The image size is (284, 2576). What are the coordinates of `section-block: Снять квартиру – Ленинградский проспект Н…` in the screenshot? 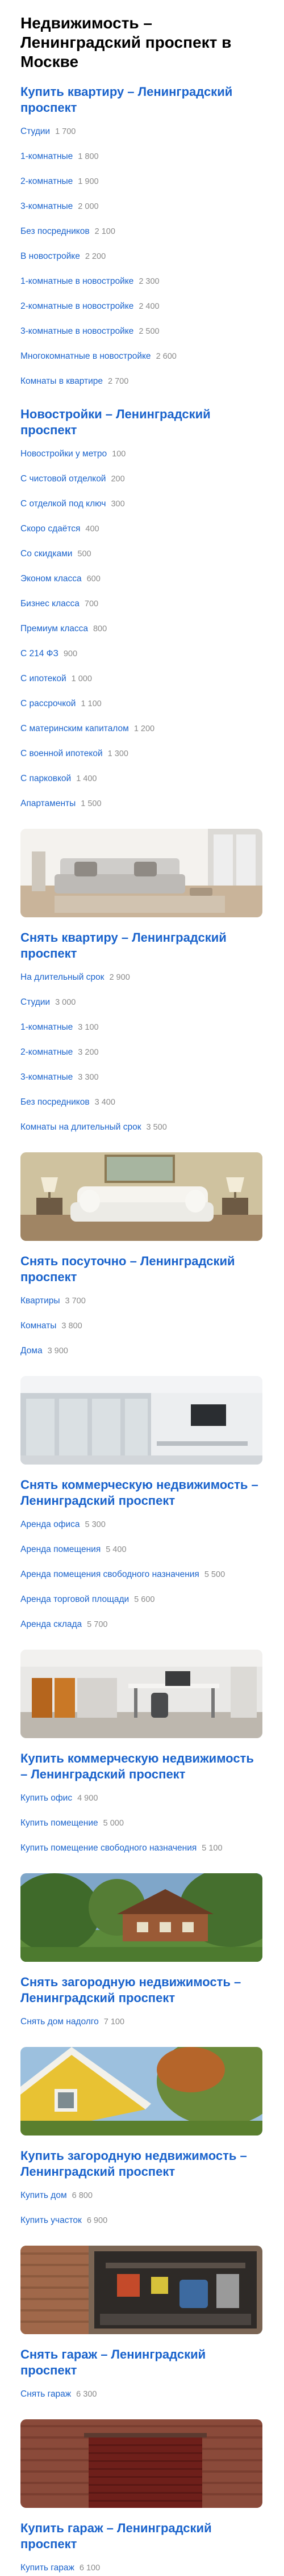 It's located at (142, 982).